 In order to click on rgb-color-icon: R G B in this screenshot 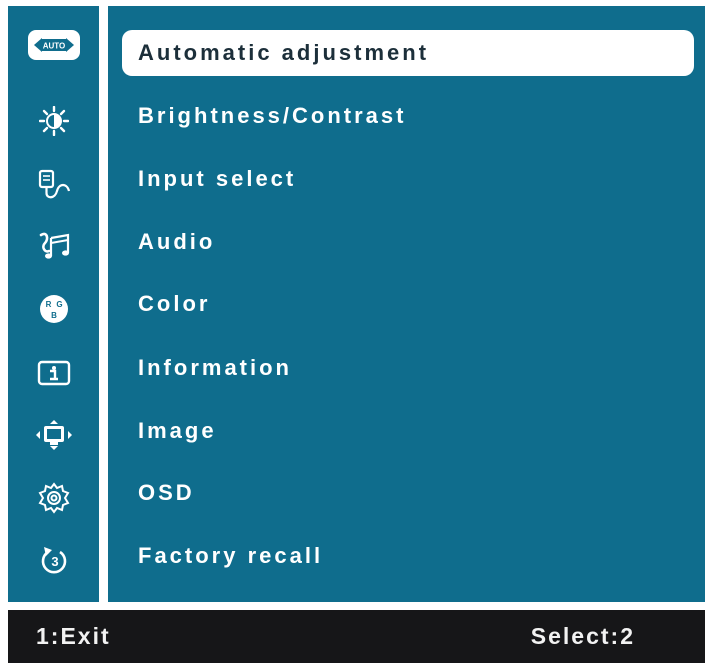, I will do `click(53, 309)`.